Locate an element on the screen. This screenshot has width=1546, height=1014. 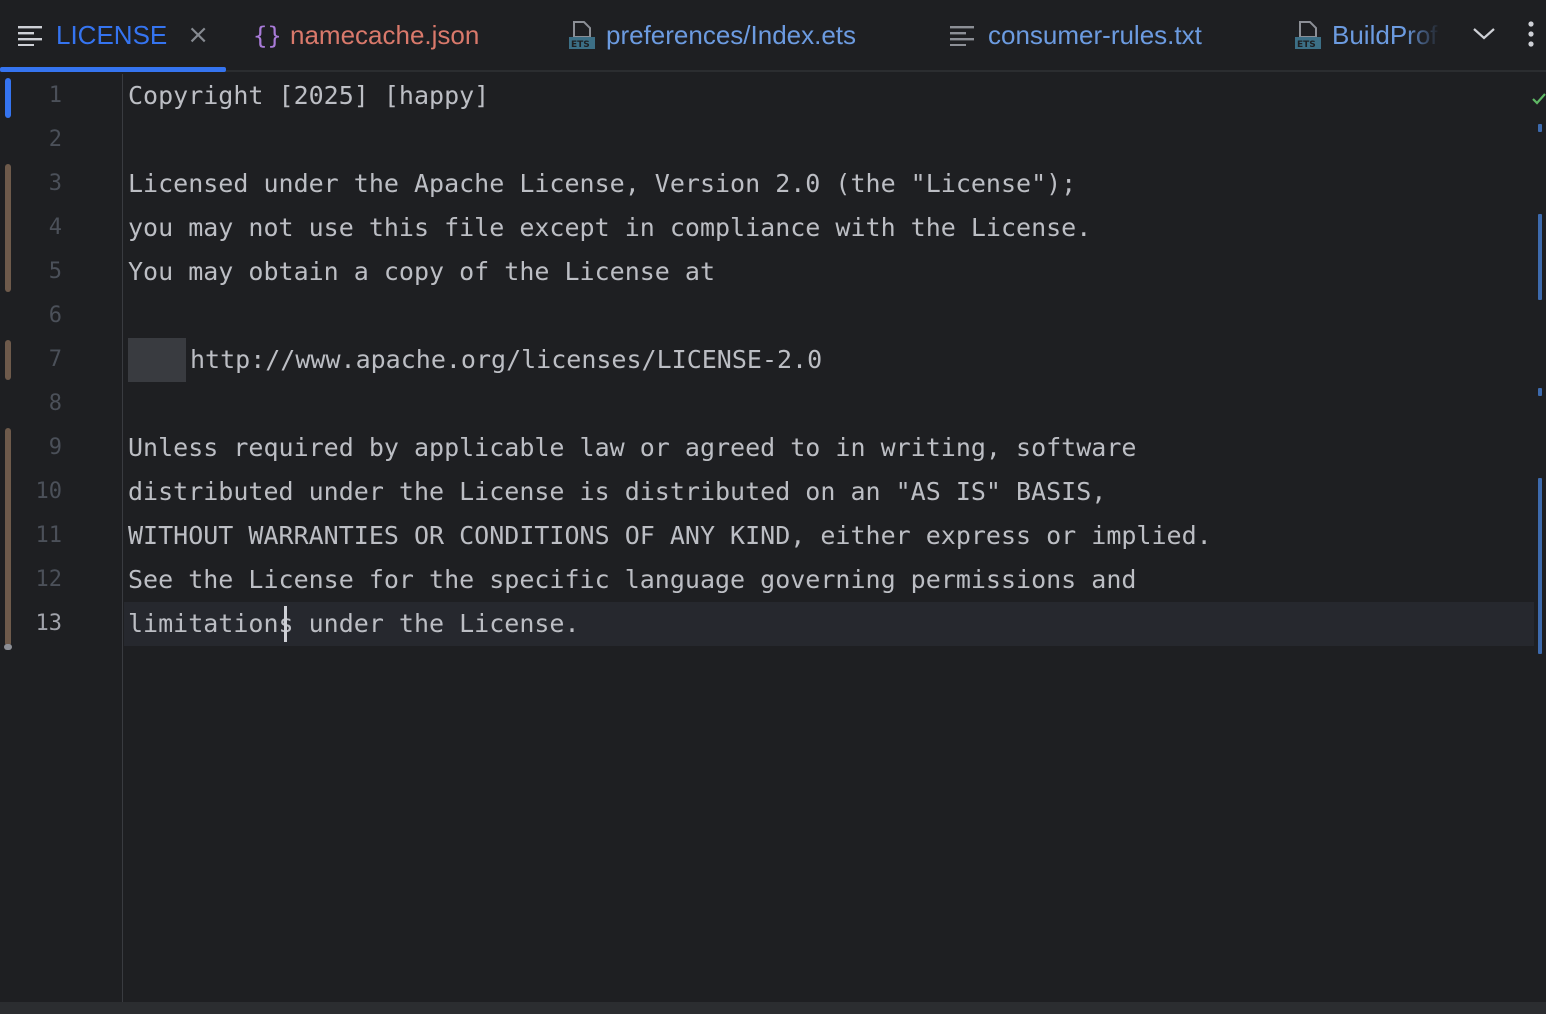
tab-list-dropdown-button is located at coordinates (1484, 34).